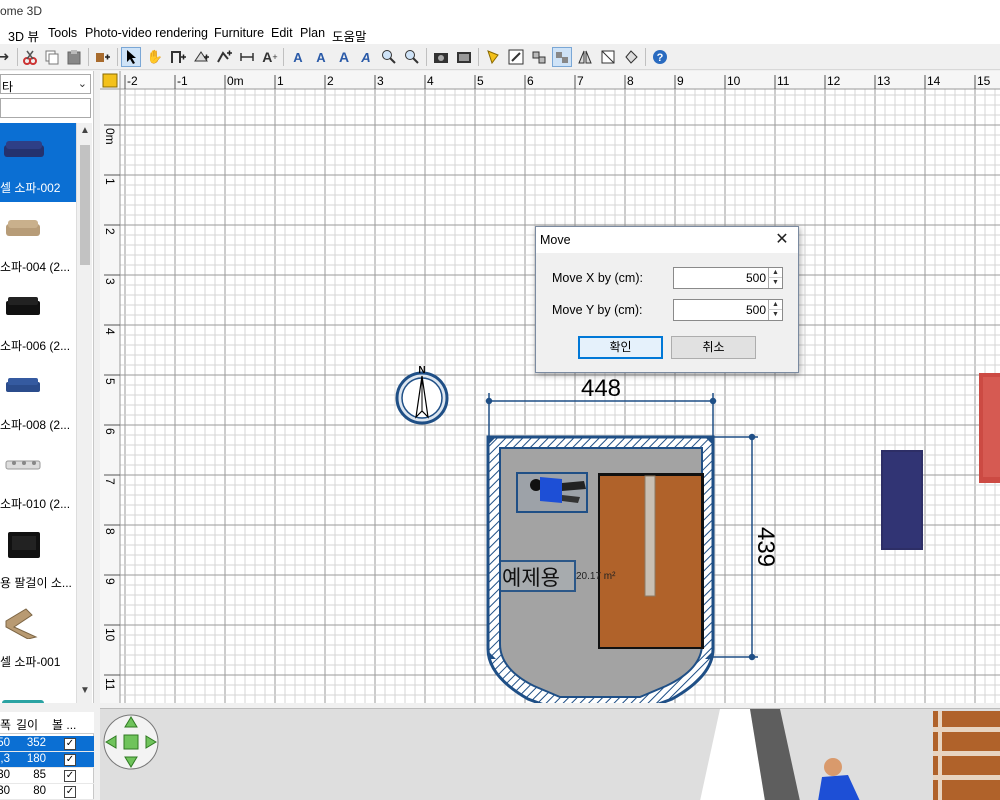 This screenshot has width=1000, height=800. Describe the element at coordinates (47, 744) in the screenshot. I see `table-row: 50 352 ✓` at that location.